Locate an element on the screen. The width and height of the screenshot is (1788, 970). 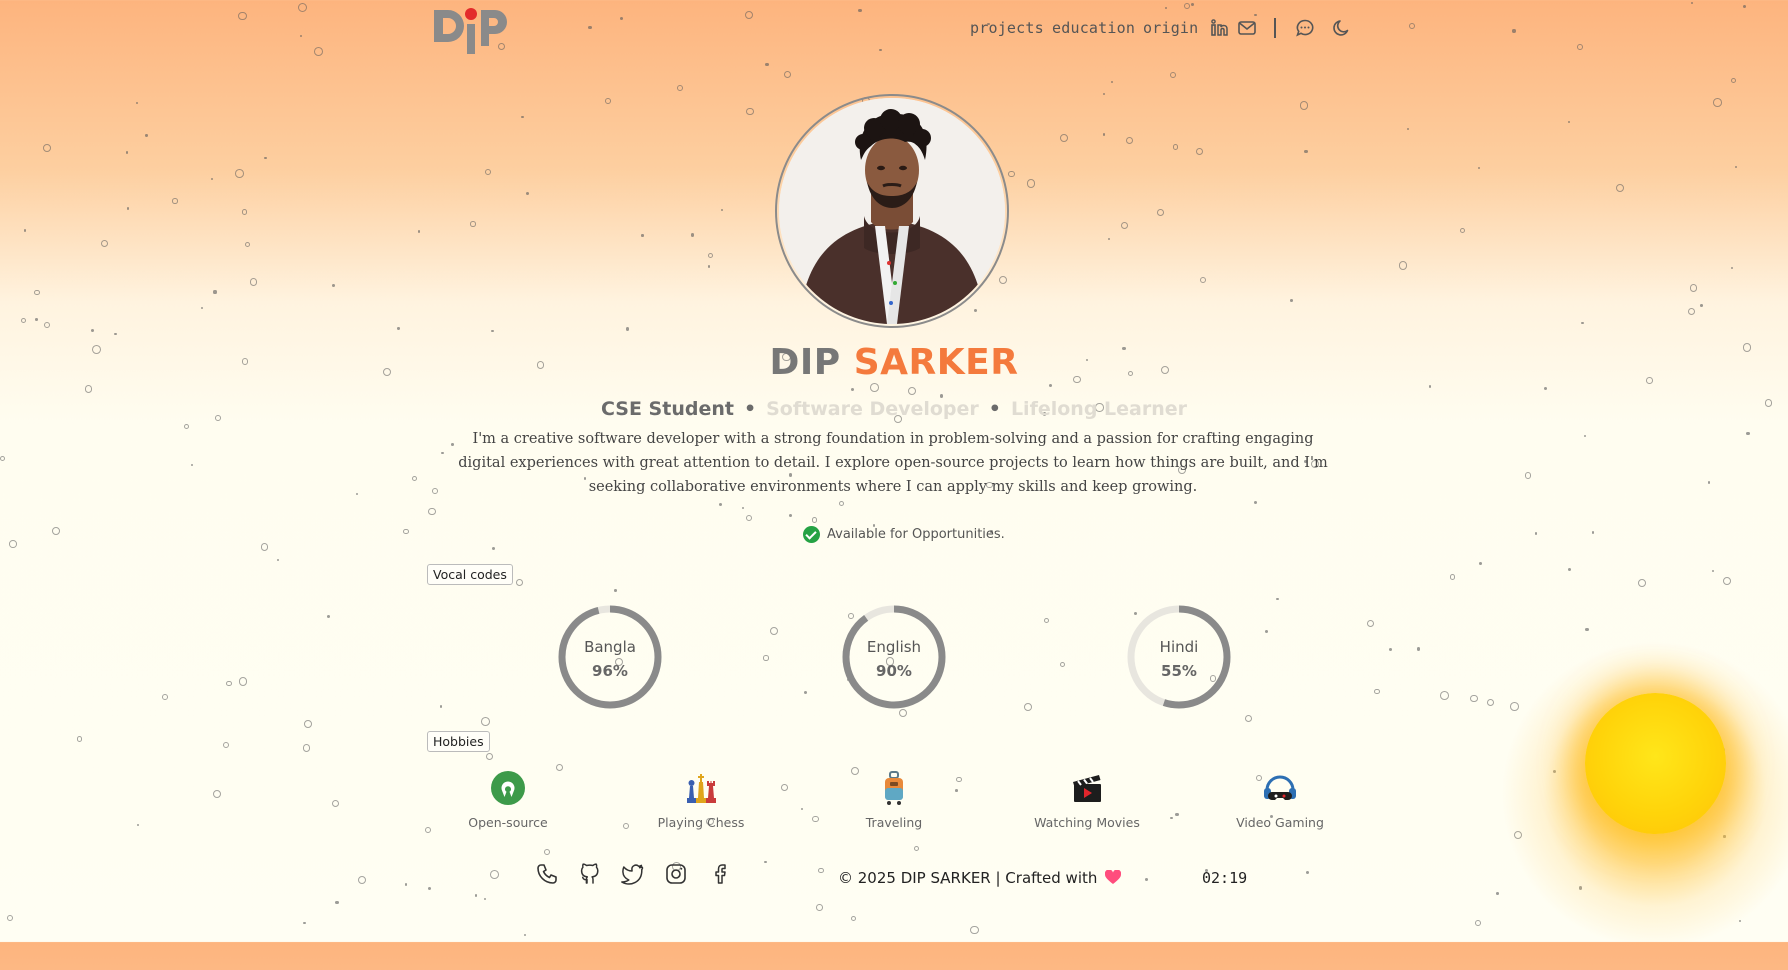
nav-origin: origin is located at coordinates (1170, 28).